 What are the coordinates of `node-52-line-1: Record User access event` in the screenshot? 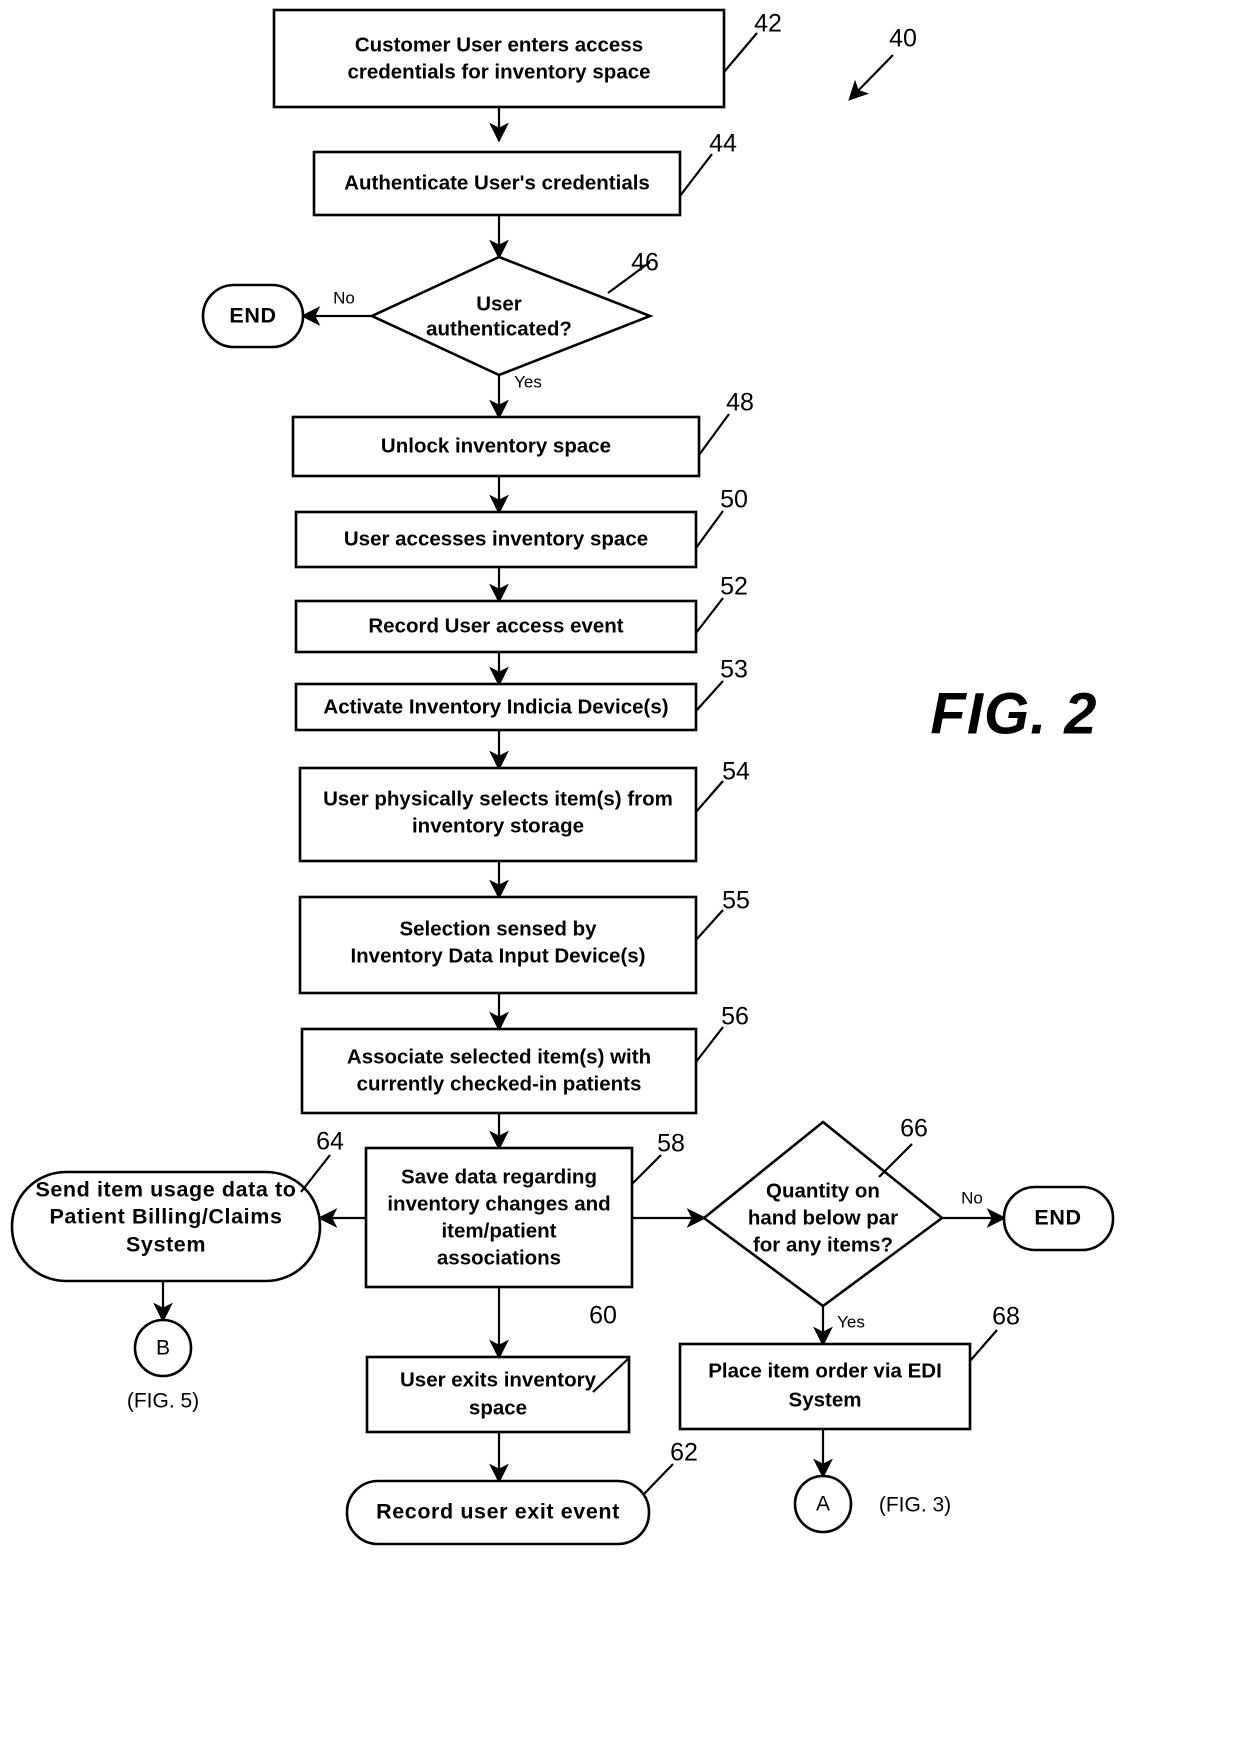 It's located at (495, 625).